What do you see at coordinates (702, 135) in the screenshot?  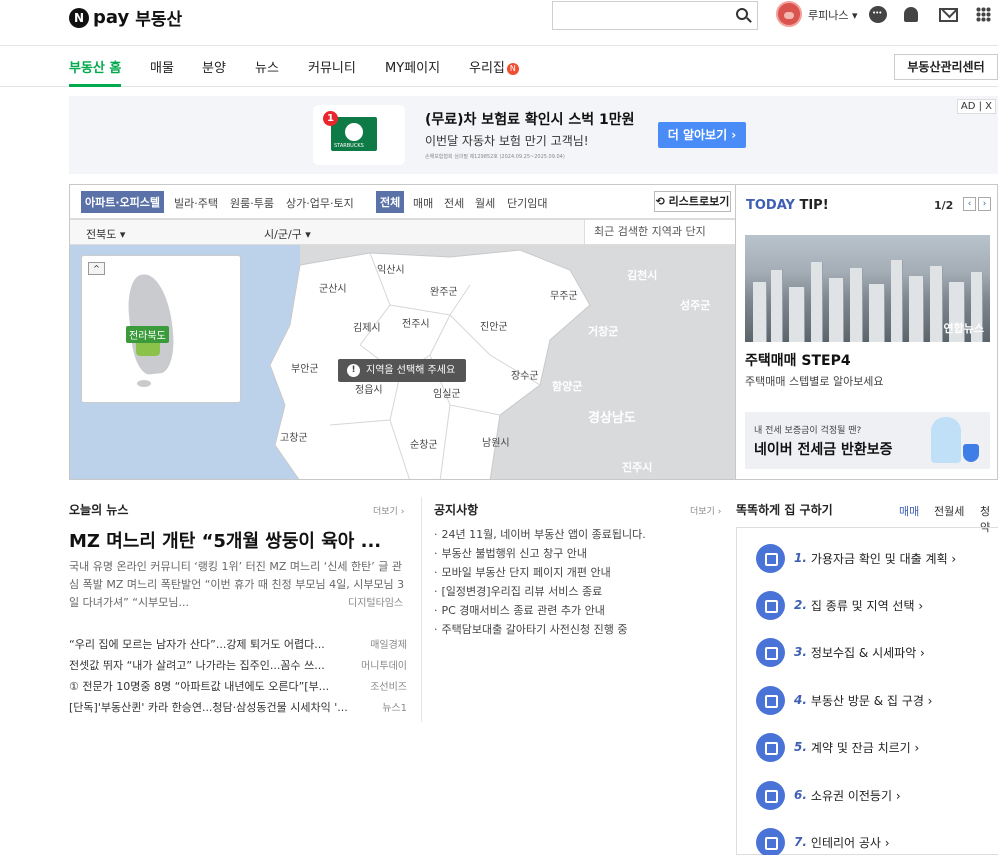 I see `ad-learn-more-button: 더 알아보기 ›` at bounding box center [702, 135].